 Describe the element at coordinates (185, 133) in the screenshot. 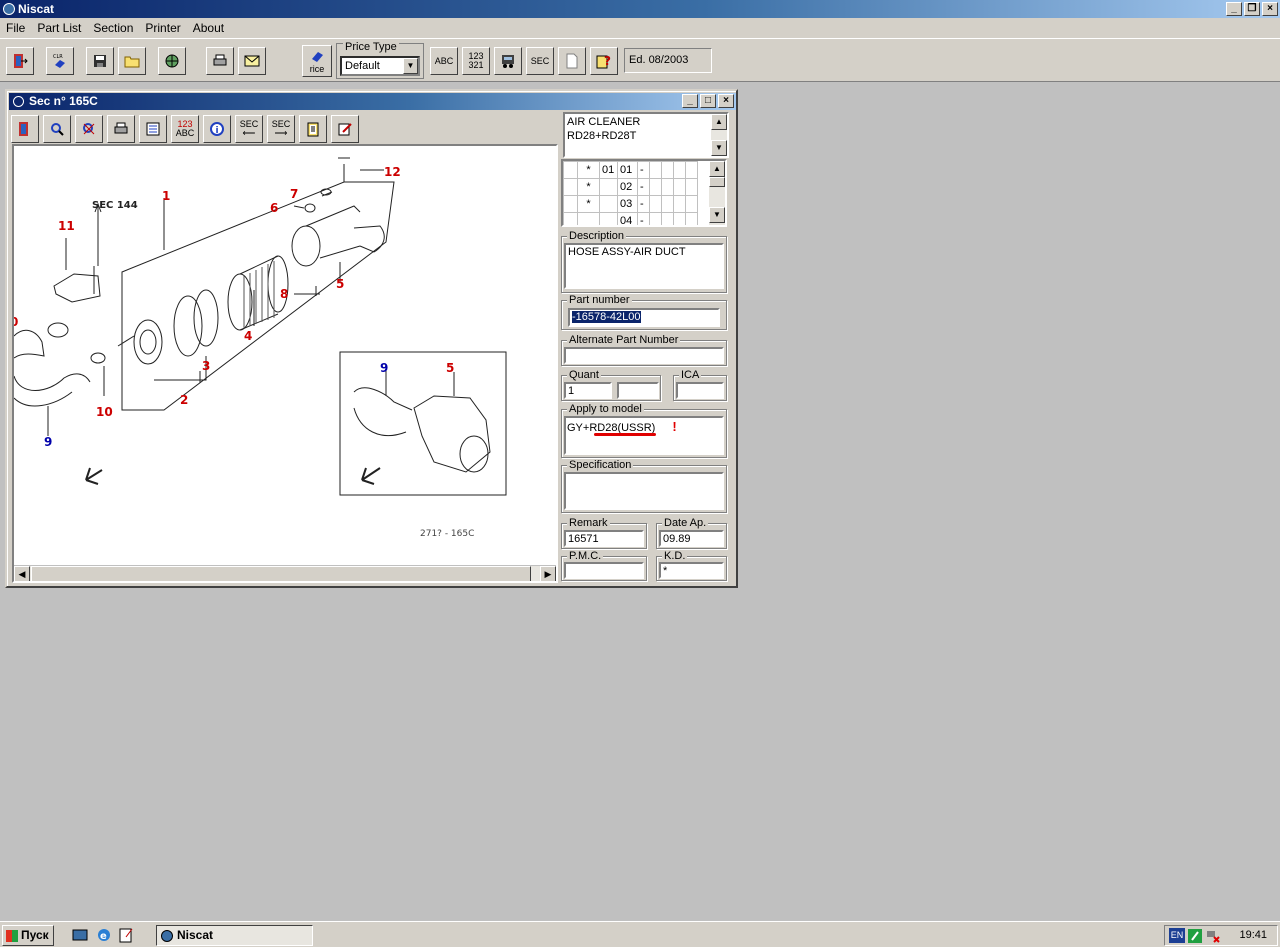

I see `sort-button-bottom: ABC` at that location.